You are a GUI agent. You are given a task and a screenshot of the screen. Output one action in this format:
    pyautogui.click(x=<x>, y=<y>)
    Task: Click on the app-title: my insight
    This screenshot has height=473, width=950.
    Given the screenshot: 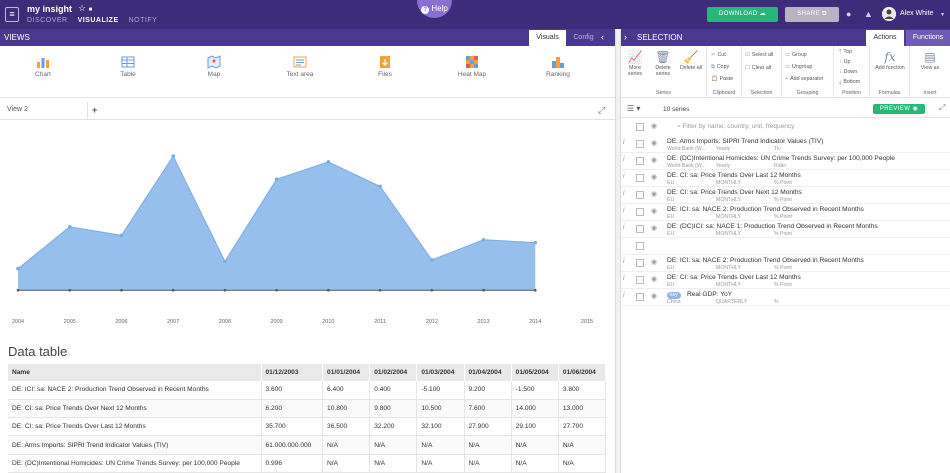 What is the action you would take?
    pyautogui.click(x=49, y=9)
    